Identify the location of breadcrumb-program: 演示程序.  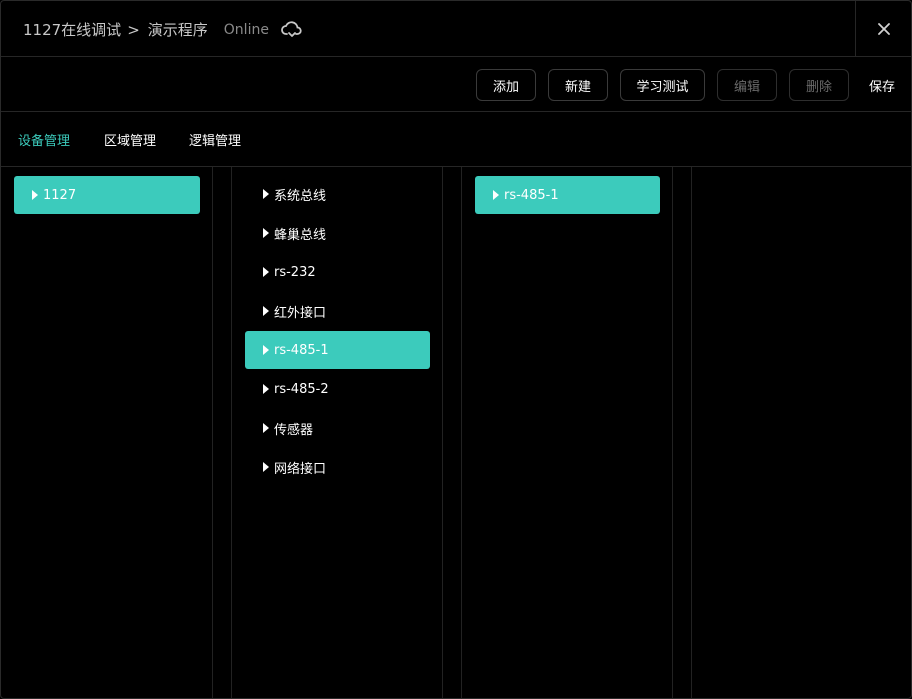
(177, 30).